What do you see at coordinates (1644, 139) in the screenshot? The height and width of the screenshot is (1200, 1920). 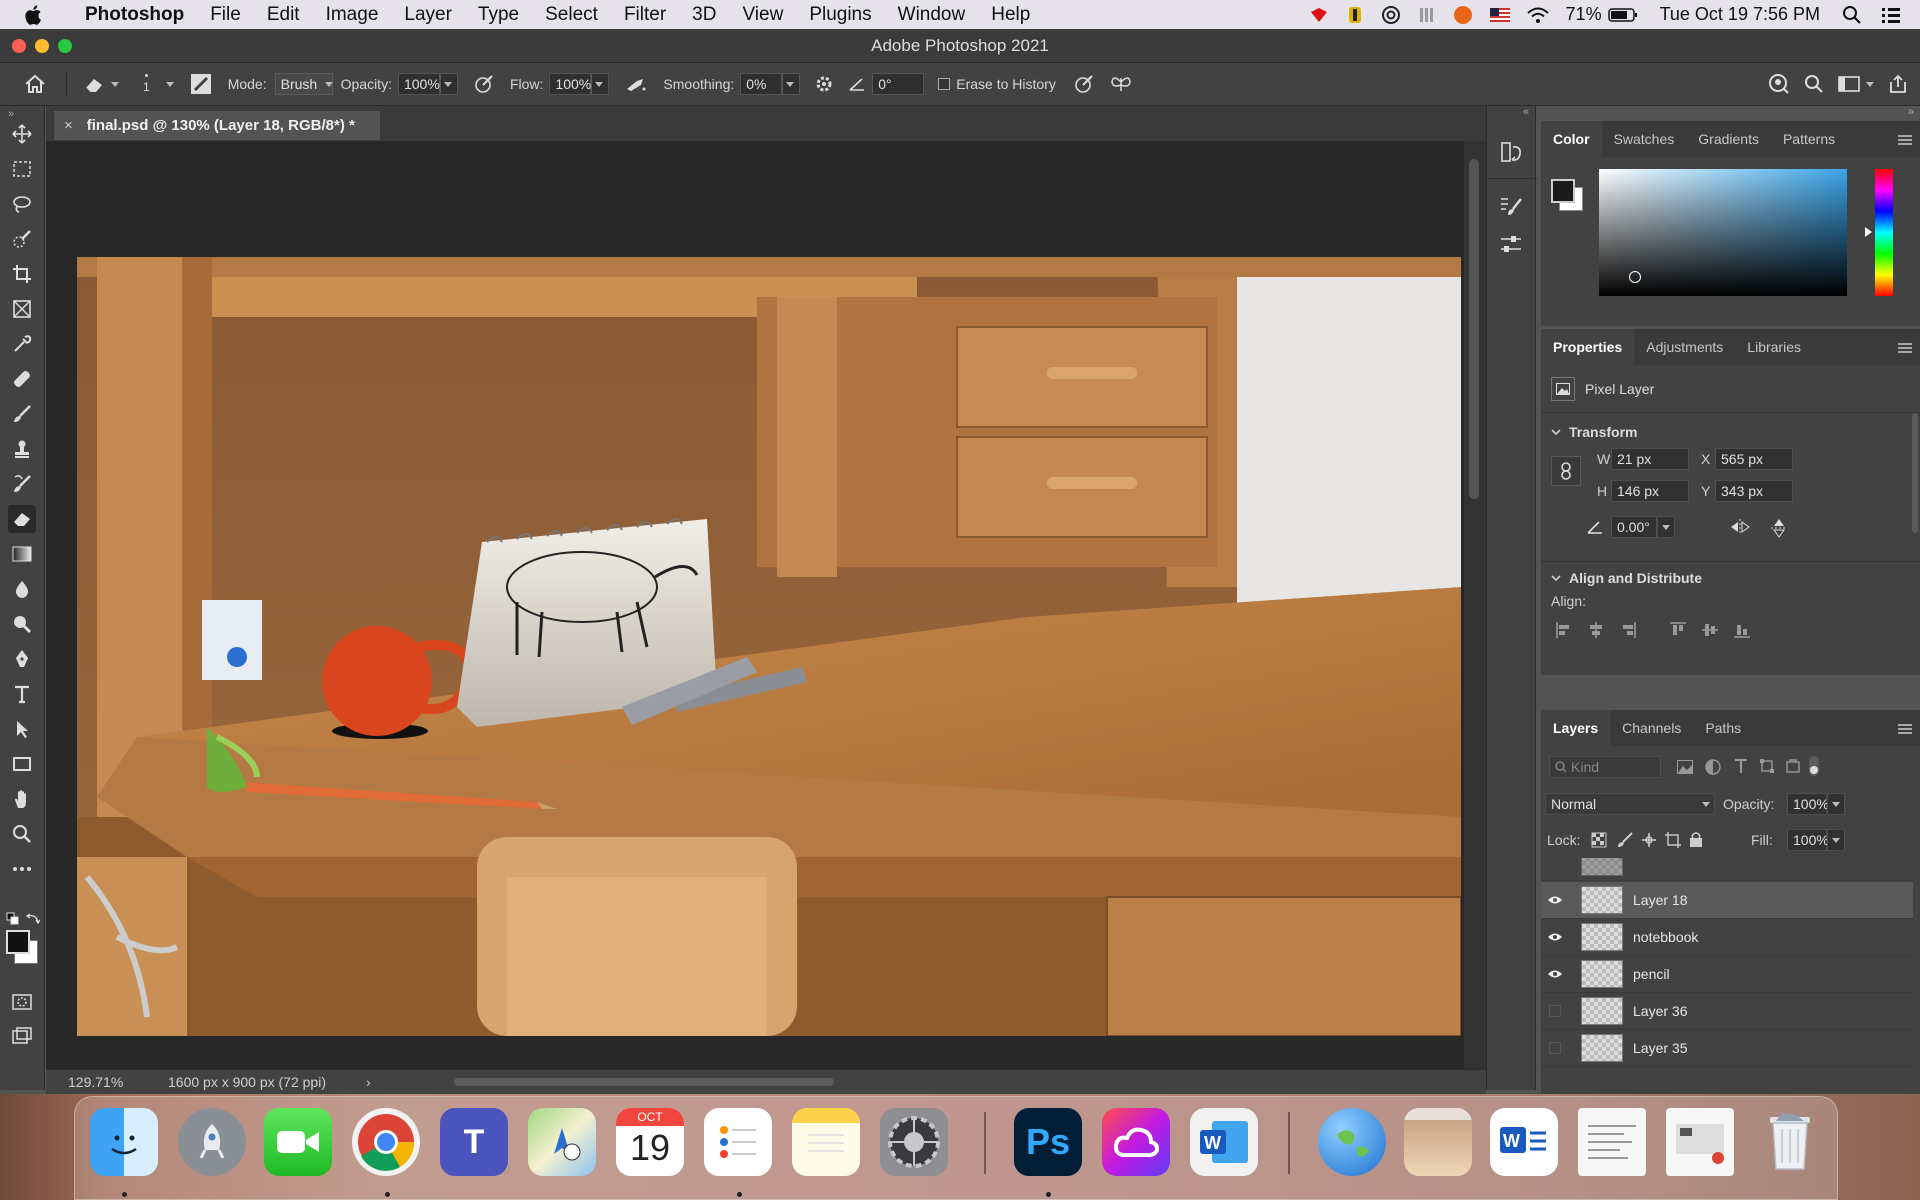 I see `tab-swatches: Swatches` at bounding box center [1644, 139].